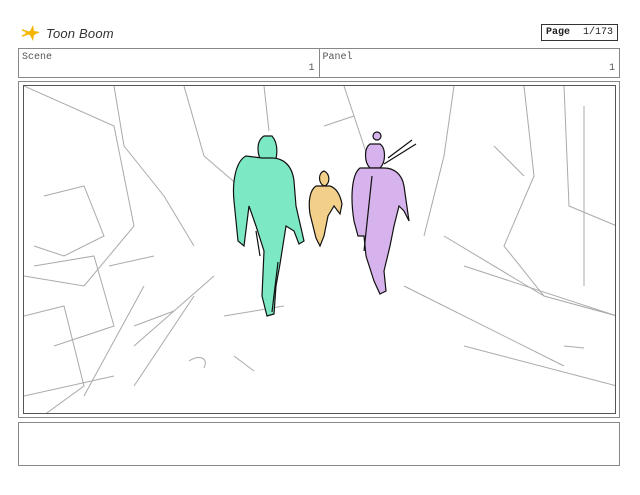 Image resolution: width=640 pixels, height=495 pixels. I want to click on page-indicator: Page 1/173, so click(579, 32).